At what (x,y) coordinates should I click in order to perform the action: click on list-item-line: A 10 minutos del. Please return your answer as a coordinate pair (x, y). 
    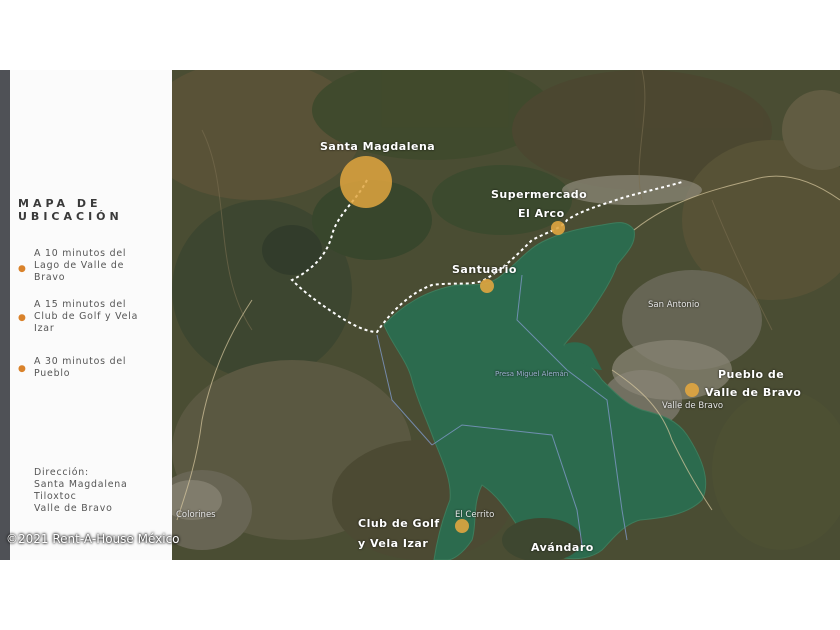
    Looking at the image, I should click on (80, 253).